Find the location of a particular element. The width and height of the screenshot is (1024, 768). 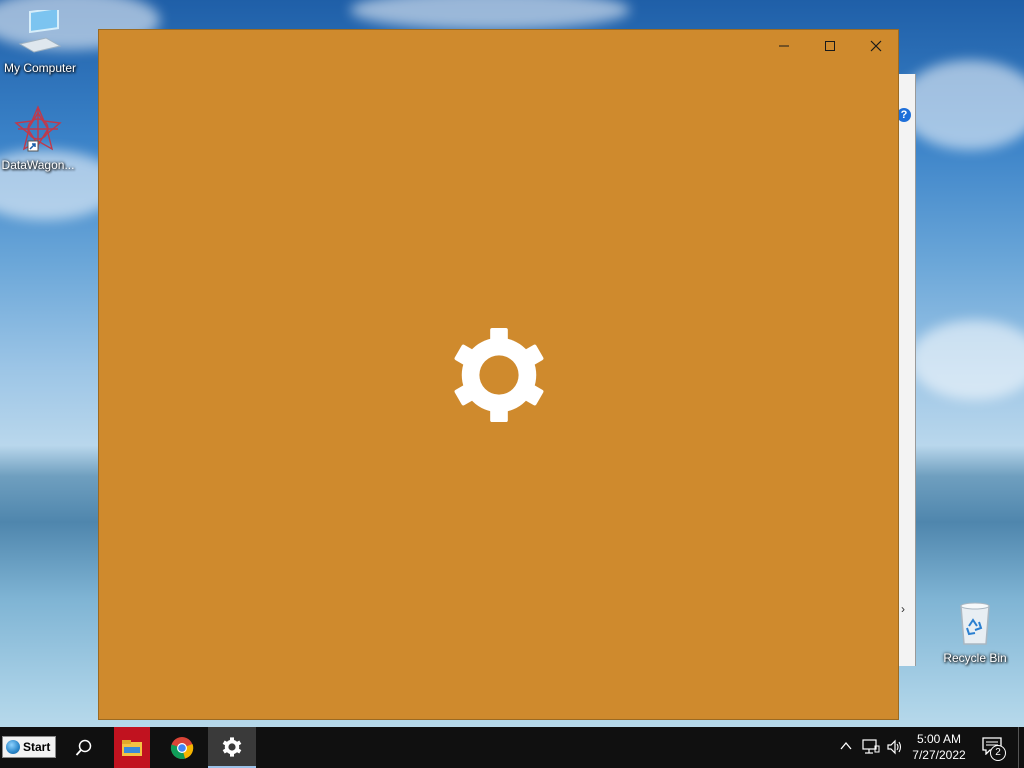

network-icon is located at coordinates (871, 746).